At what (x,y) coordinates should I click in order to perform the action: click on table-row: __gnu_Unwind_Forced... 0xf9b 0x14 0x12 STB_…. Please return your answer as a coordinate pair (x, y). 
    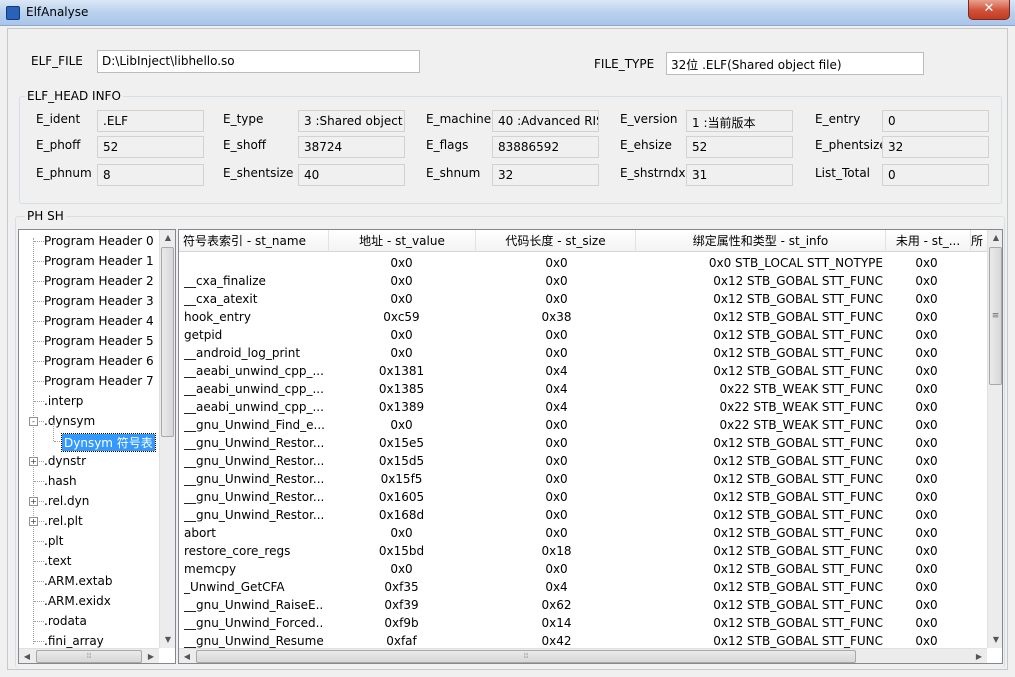
    Looking at the image, I should click on (583, 623).